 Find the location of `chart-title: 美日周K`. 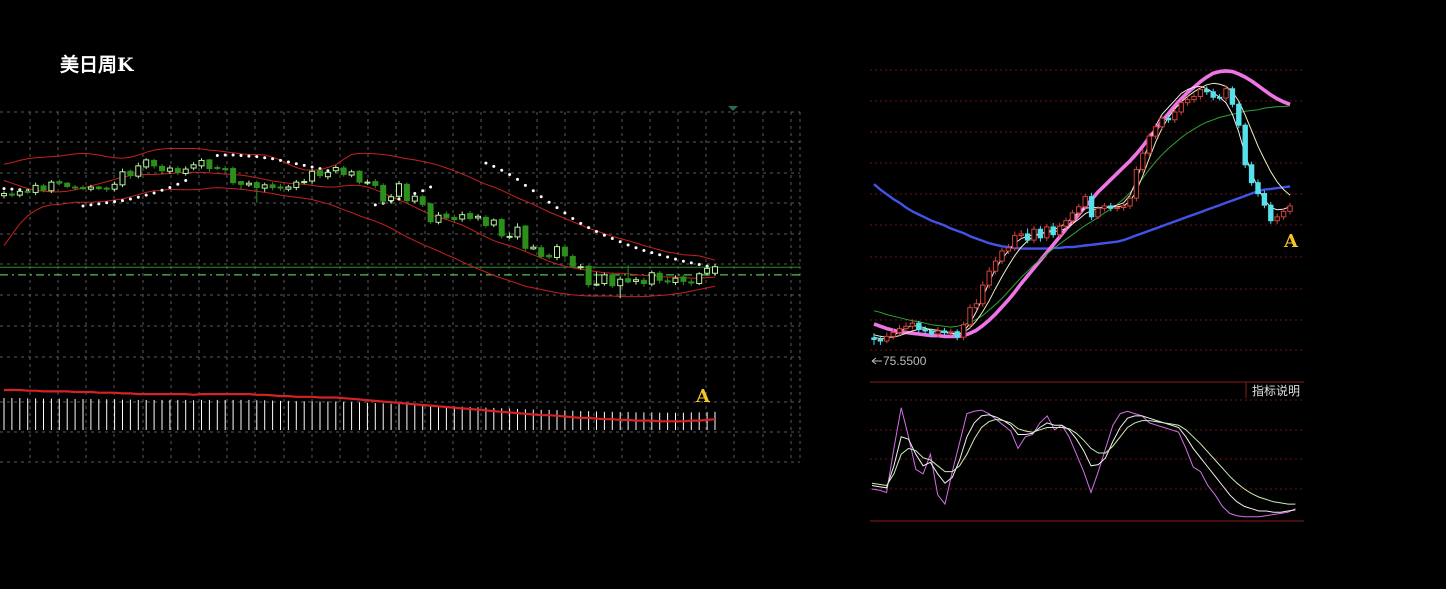

chart-title: 美日周K is located at coordinates (97, 64).